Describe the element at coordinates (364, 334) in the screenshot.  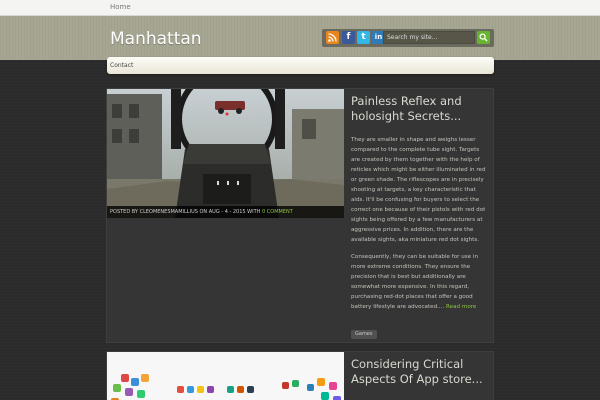
I see `post-tag: Games` at that location.